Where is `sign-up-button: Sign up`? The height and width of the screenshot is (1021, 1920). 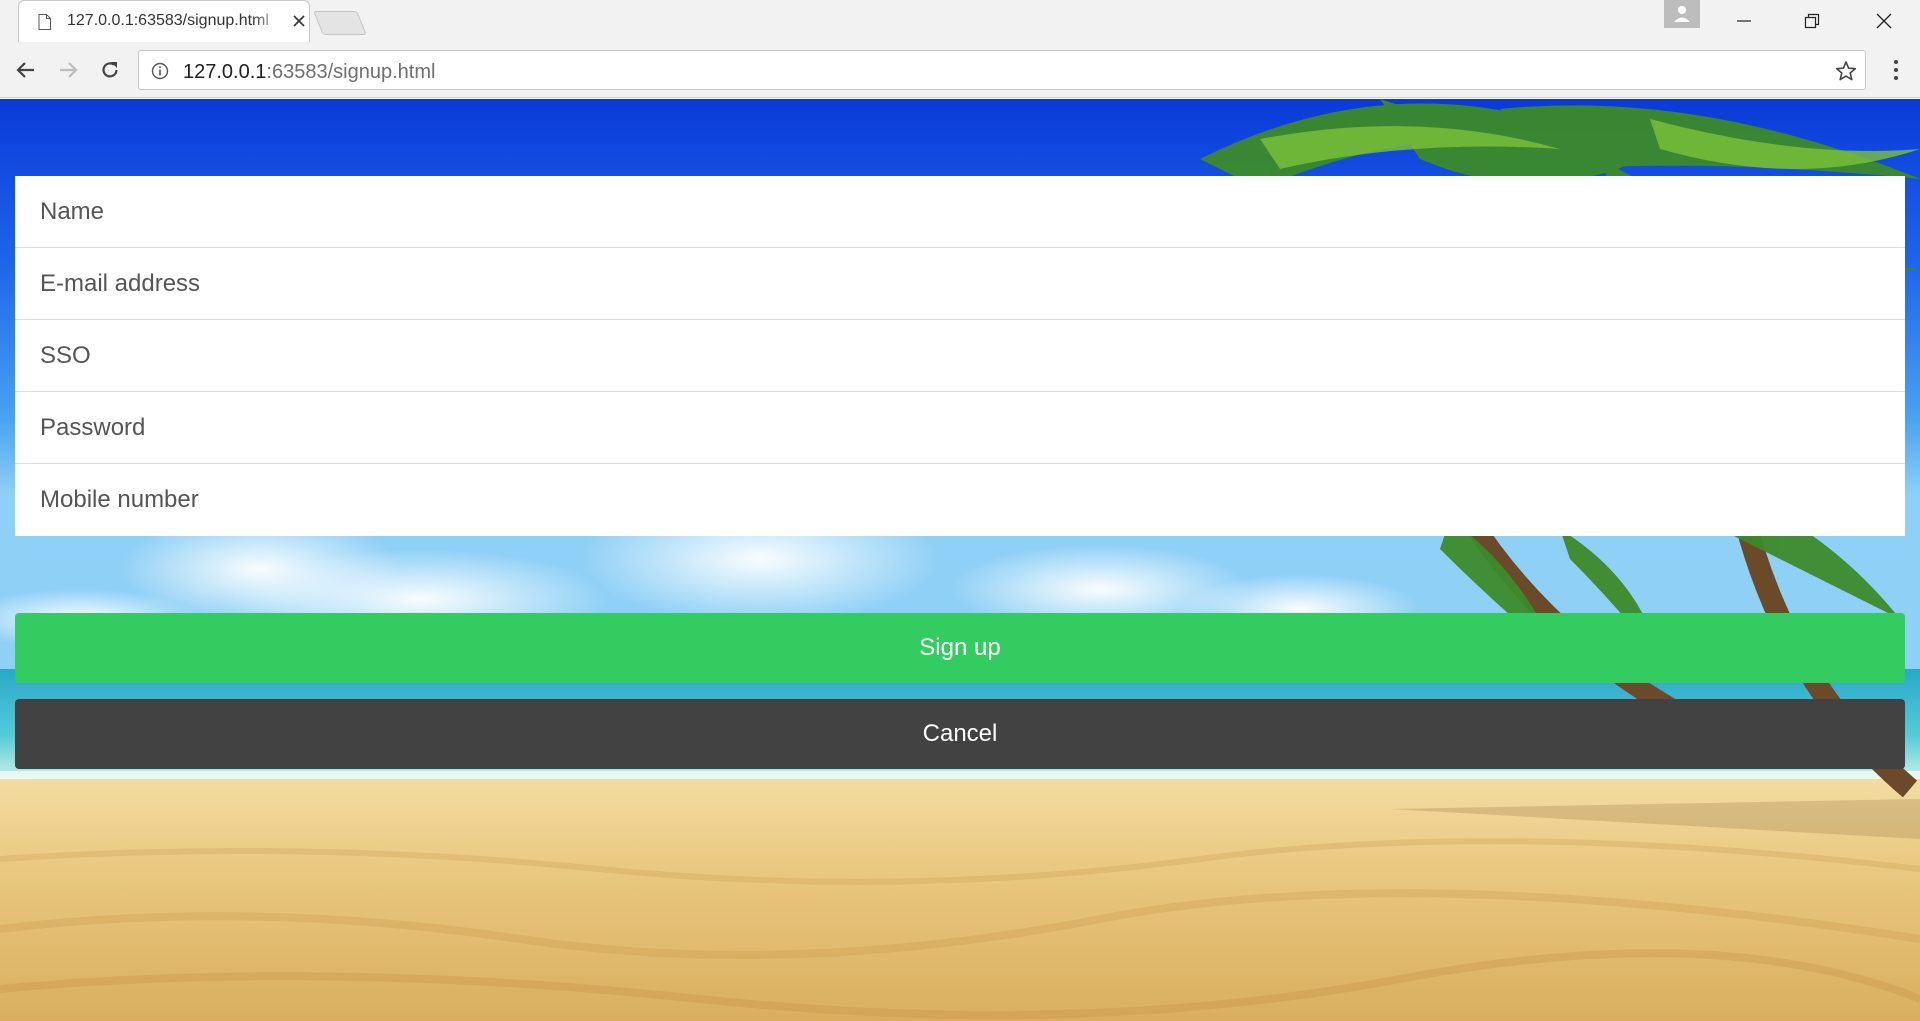
sign-up-button: Sign up is located at coordinates (960, 648).